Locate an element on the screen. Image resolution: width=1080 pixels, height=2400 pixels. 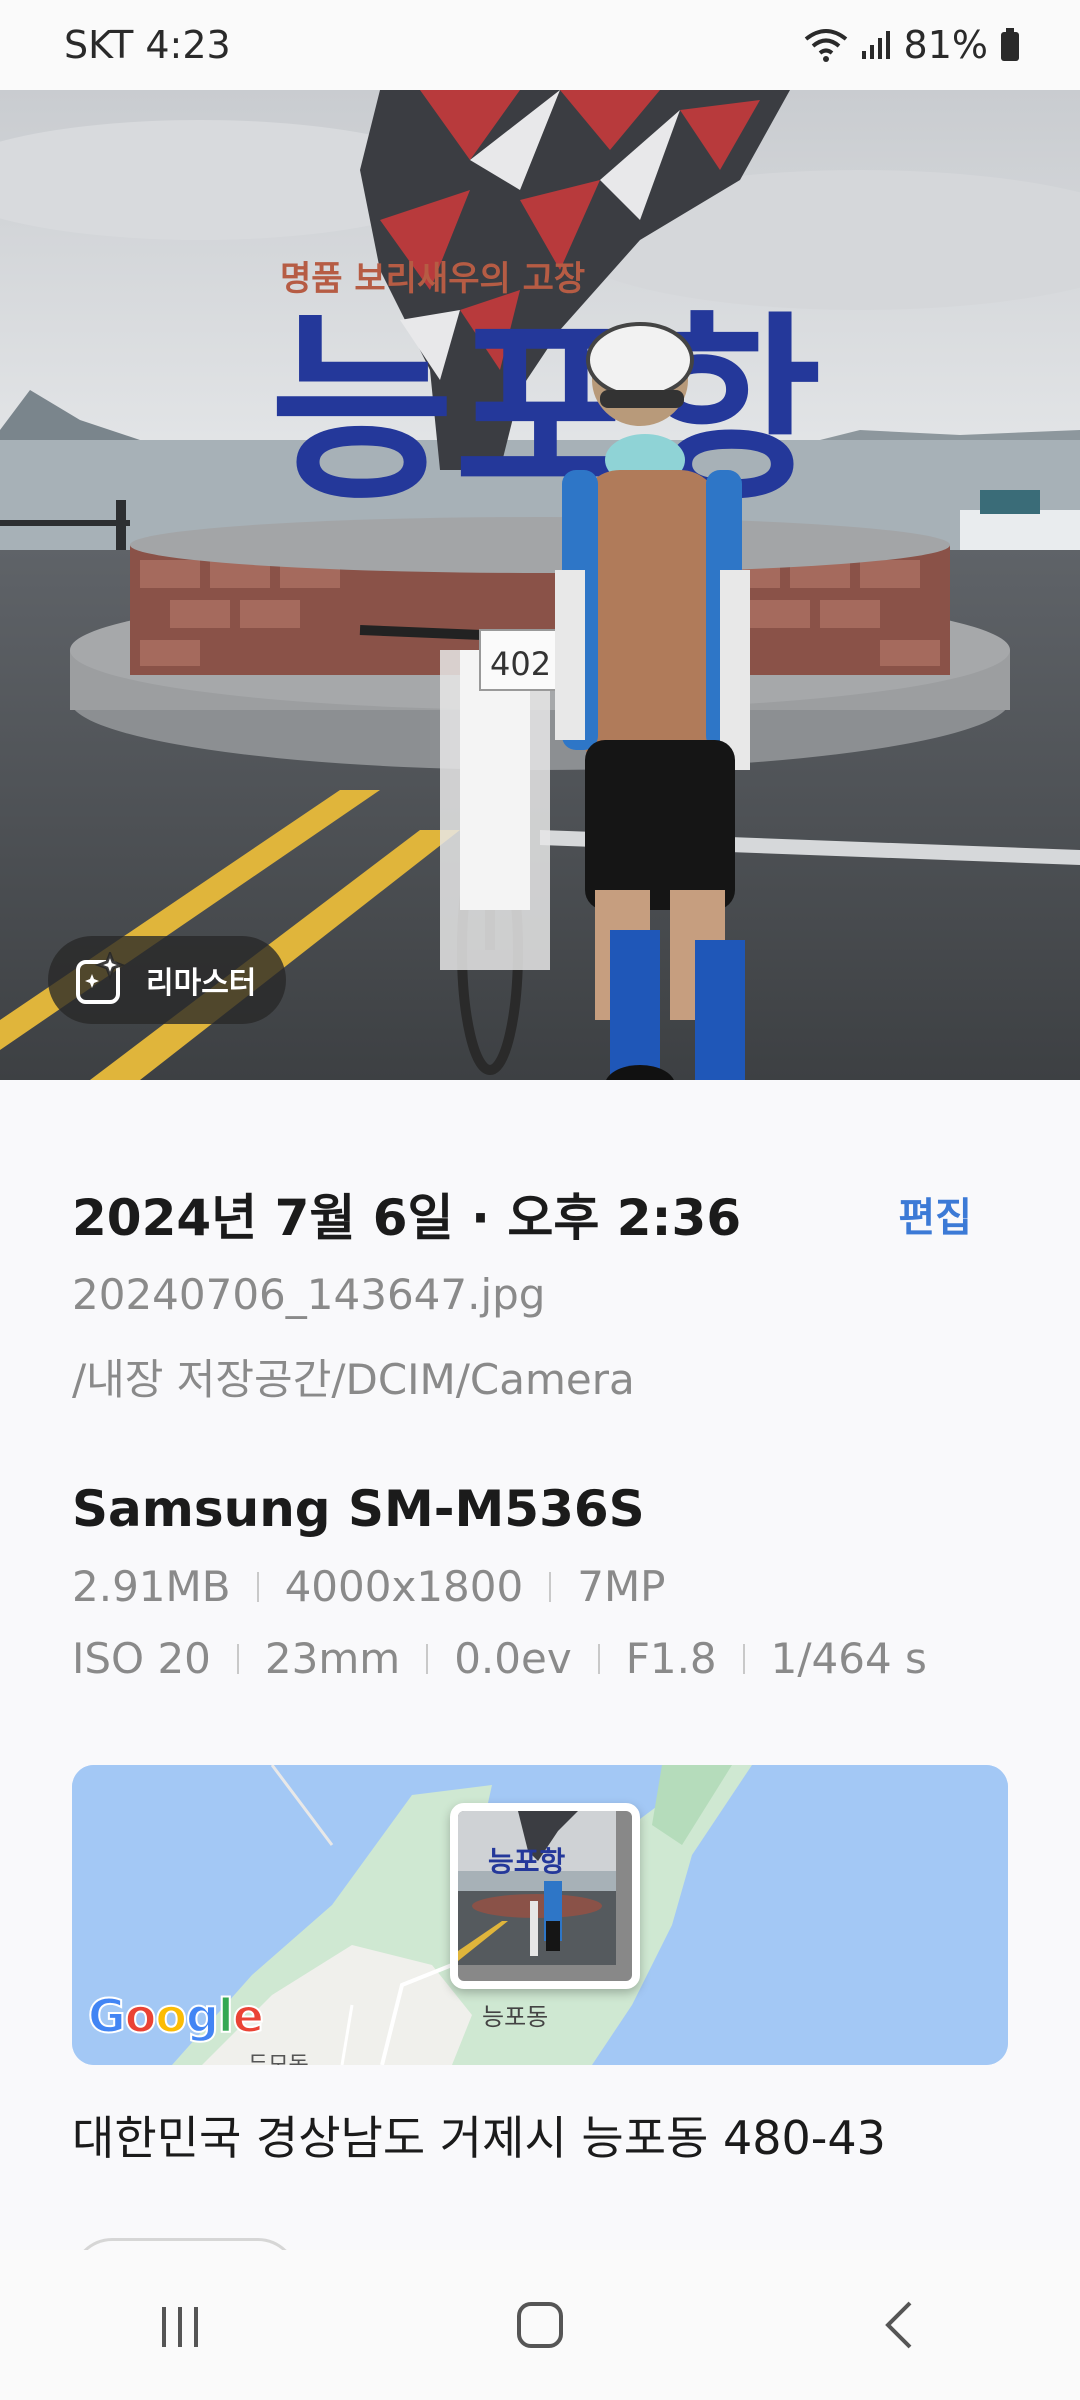
thumbnail-image: 능포항 is located at coordinates (537, 1888).